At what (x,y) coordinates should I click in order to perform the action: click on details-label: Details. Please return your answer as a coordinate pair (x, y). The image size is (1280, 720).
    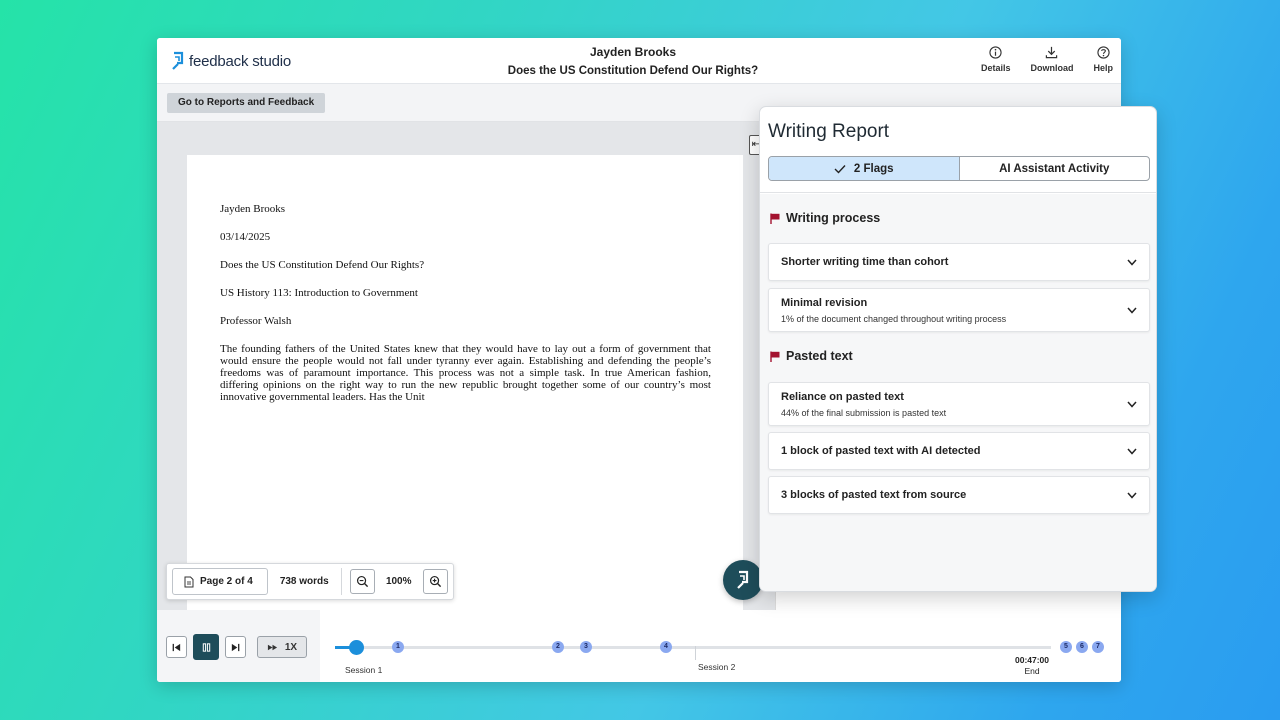
    Looking at the image, I should click on (995, 68).